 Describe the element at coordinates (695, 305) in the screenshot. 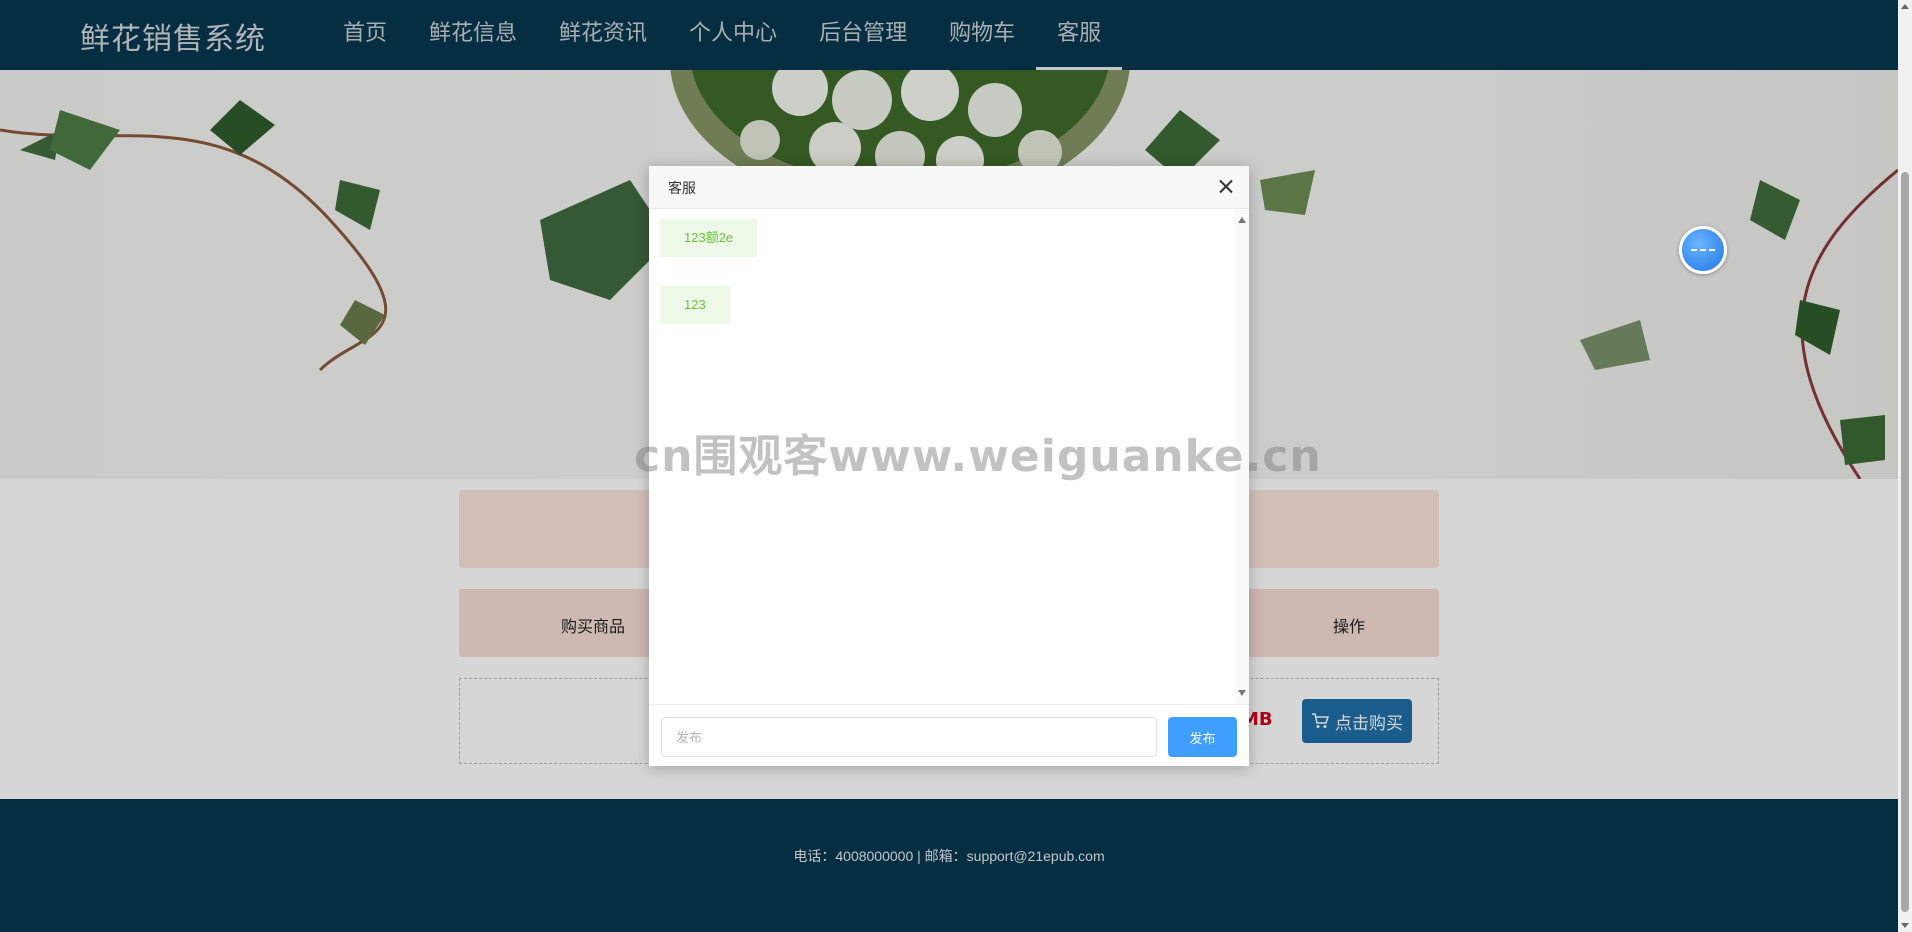

I see `chat-message: 123` at that location.